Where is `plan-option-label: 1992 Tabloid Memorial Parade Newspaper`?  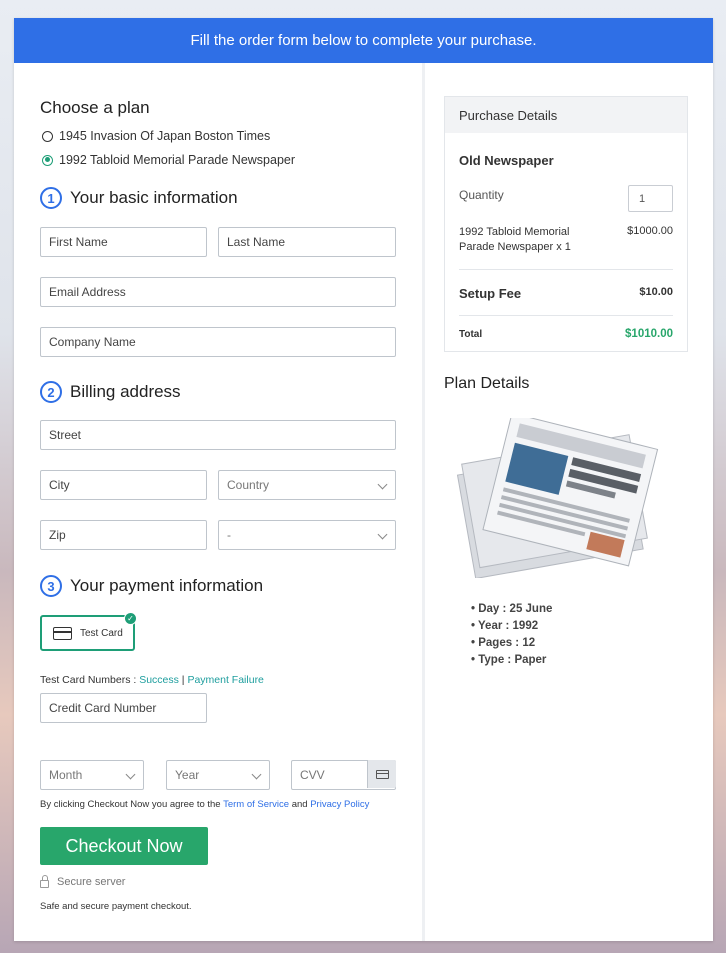 plan-option-label: 1992 Tabloid Memorial Parade Newspaper is located at coordinates (177, 160).